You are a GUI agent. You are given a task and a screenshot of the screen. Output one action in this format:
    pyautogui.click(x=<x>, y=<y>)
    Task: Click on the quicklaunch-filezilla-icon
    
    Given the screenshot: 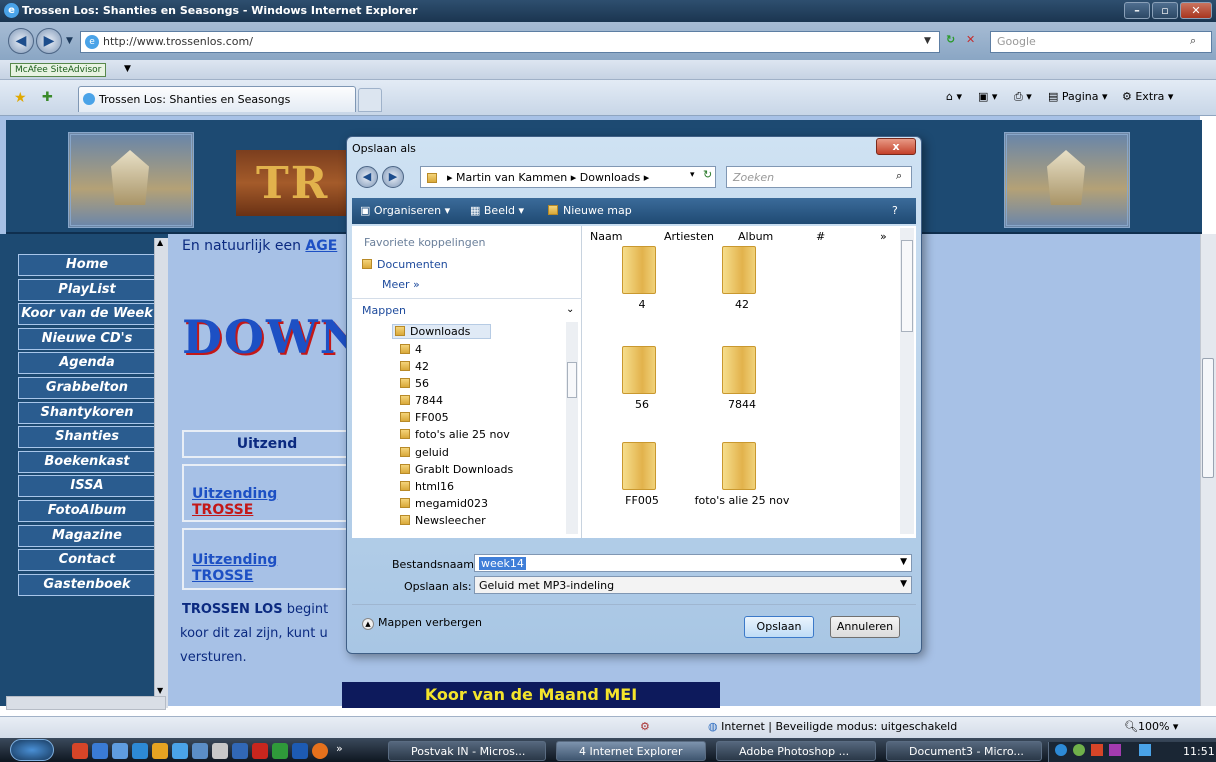 What is the action you would take?
    pyautogui.click(x=260, y=751)
    